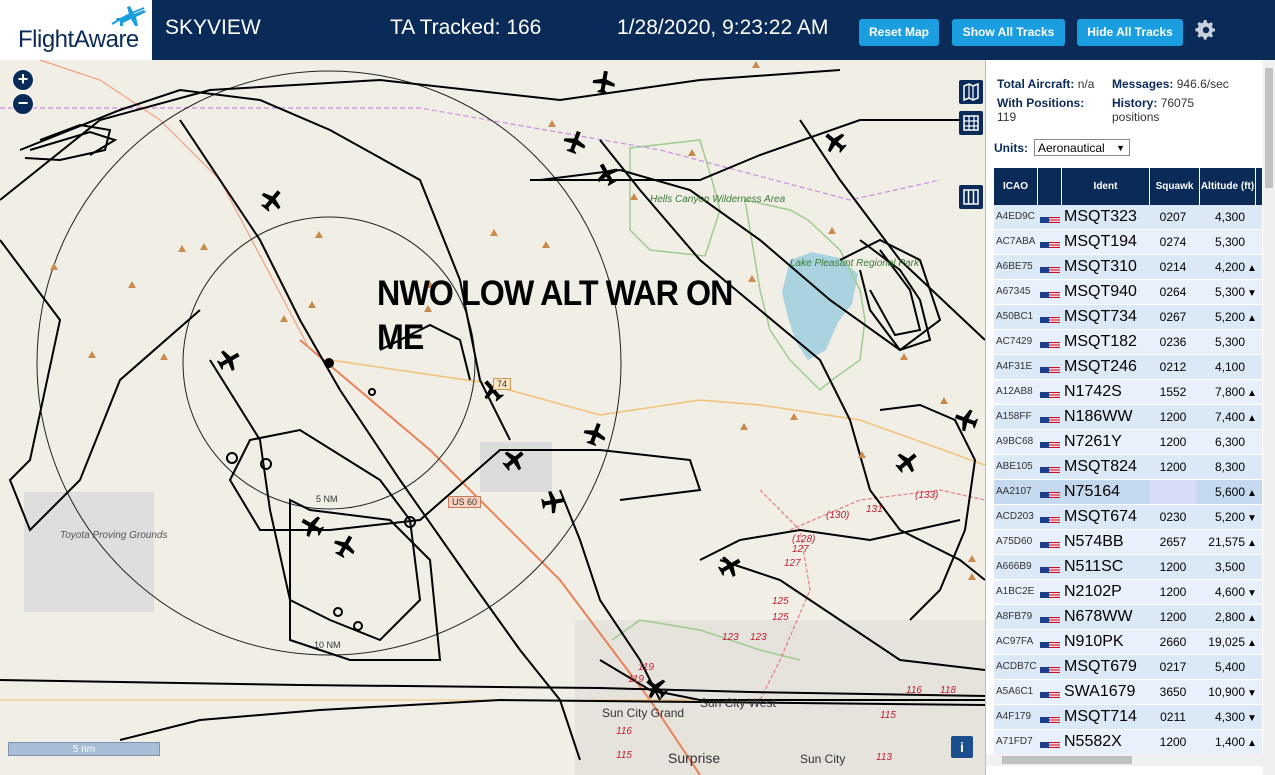  Describe the element at coordinates (1100, 341) in the screenshot. I see `cell-ident: MSQT182` at that location.